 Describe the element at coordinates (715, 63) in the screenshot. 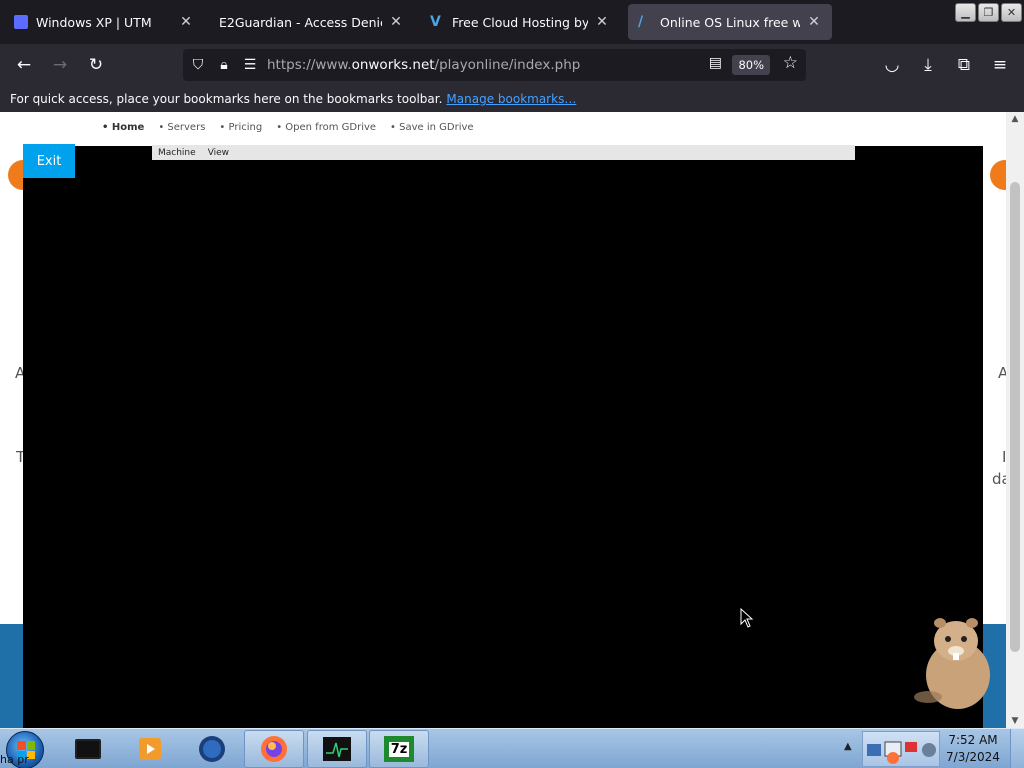

I see `reader-view-icon: ▤` at that location.